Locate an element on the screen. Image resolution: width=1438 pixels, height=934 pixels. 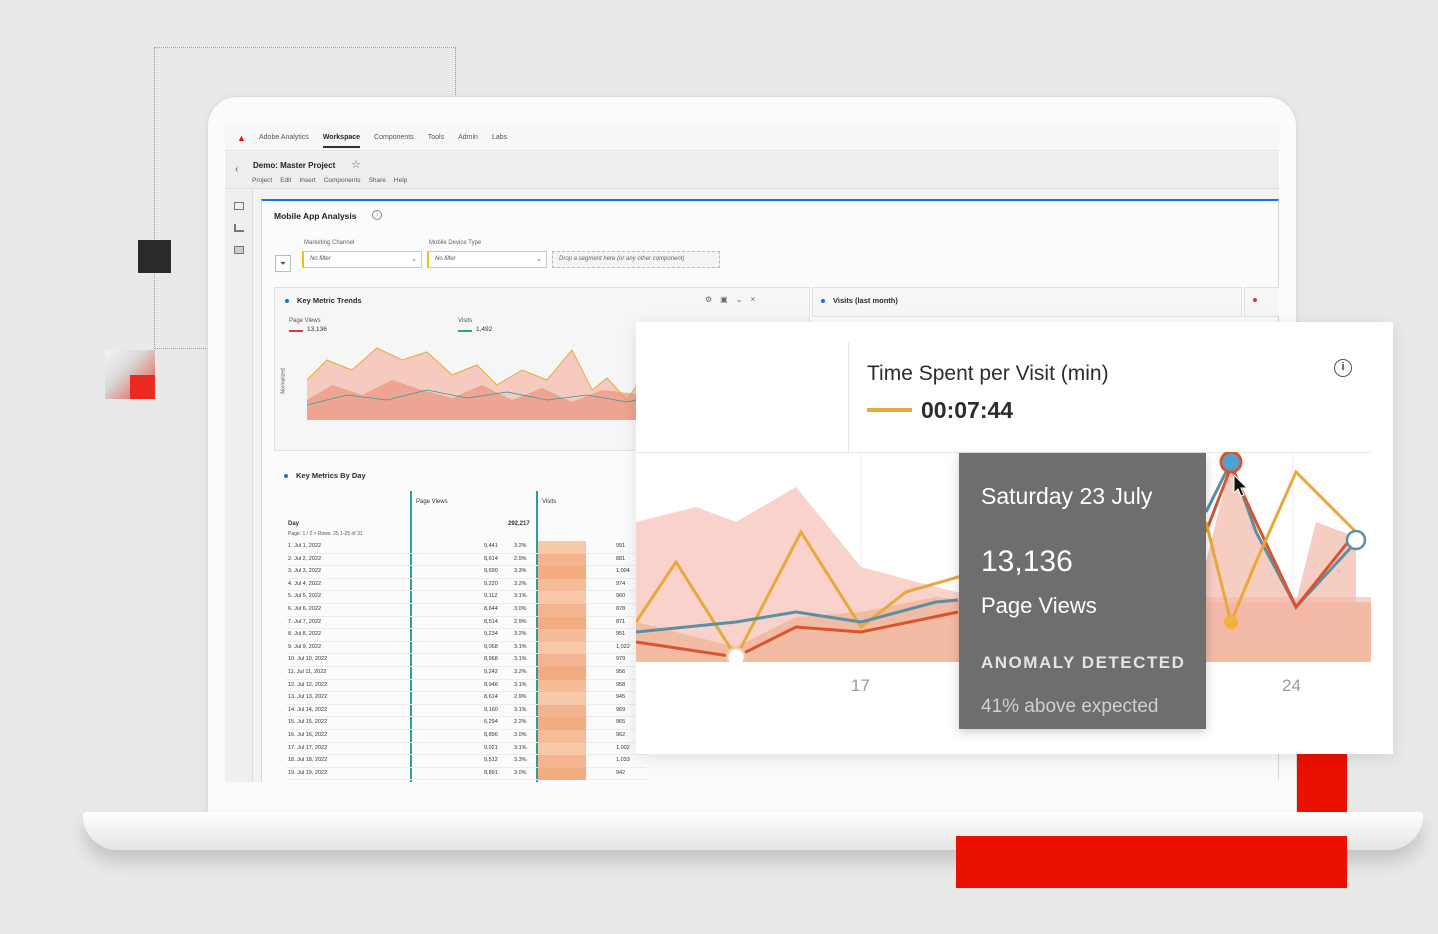
table-row: 8. Jul 8, 2022 9,234 3.2% 951 is located at coordinates (466, 635).